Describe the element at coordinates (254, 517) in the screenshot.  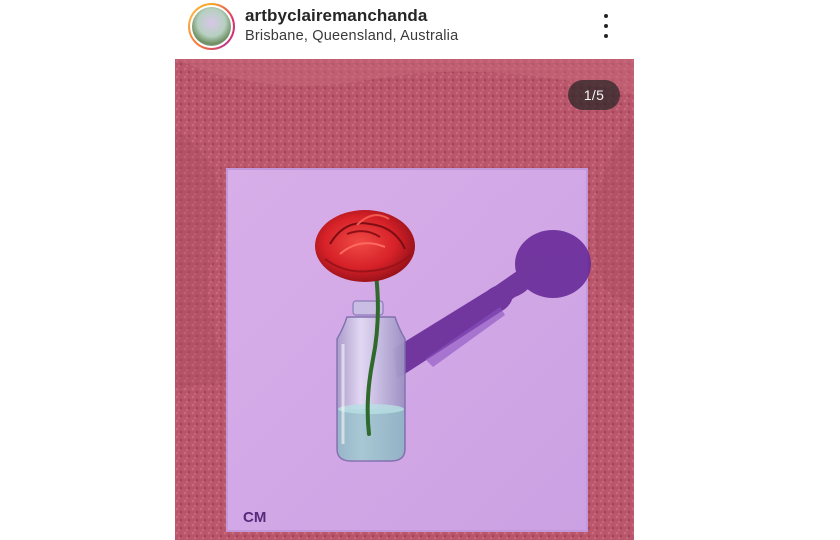
I see `artist-signature: CM` at that location.